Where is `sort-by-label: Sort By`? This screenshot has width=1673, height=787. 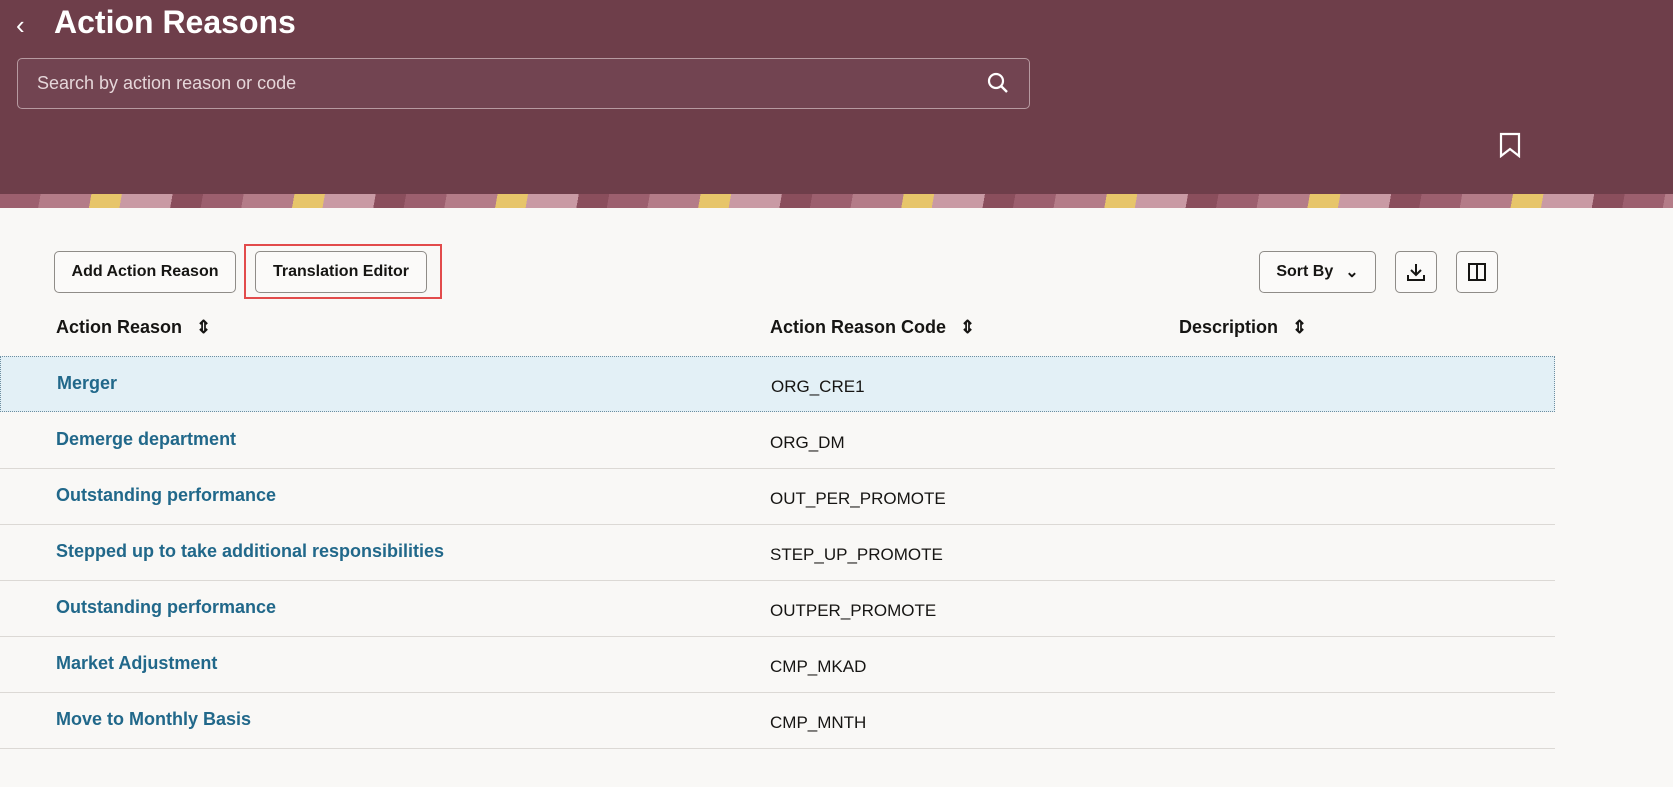
sort-by-label: Sort By is located at coordinates (1305, 271).